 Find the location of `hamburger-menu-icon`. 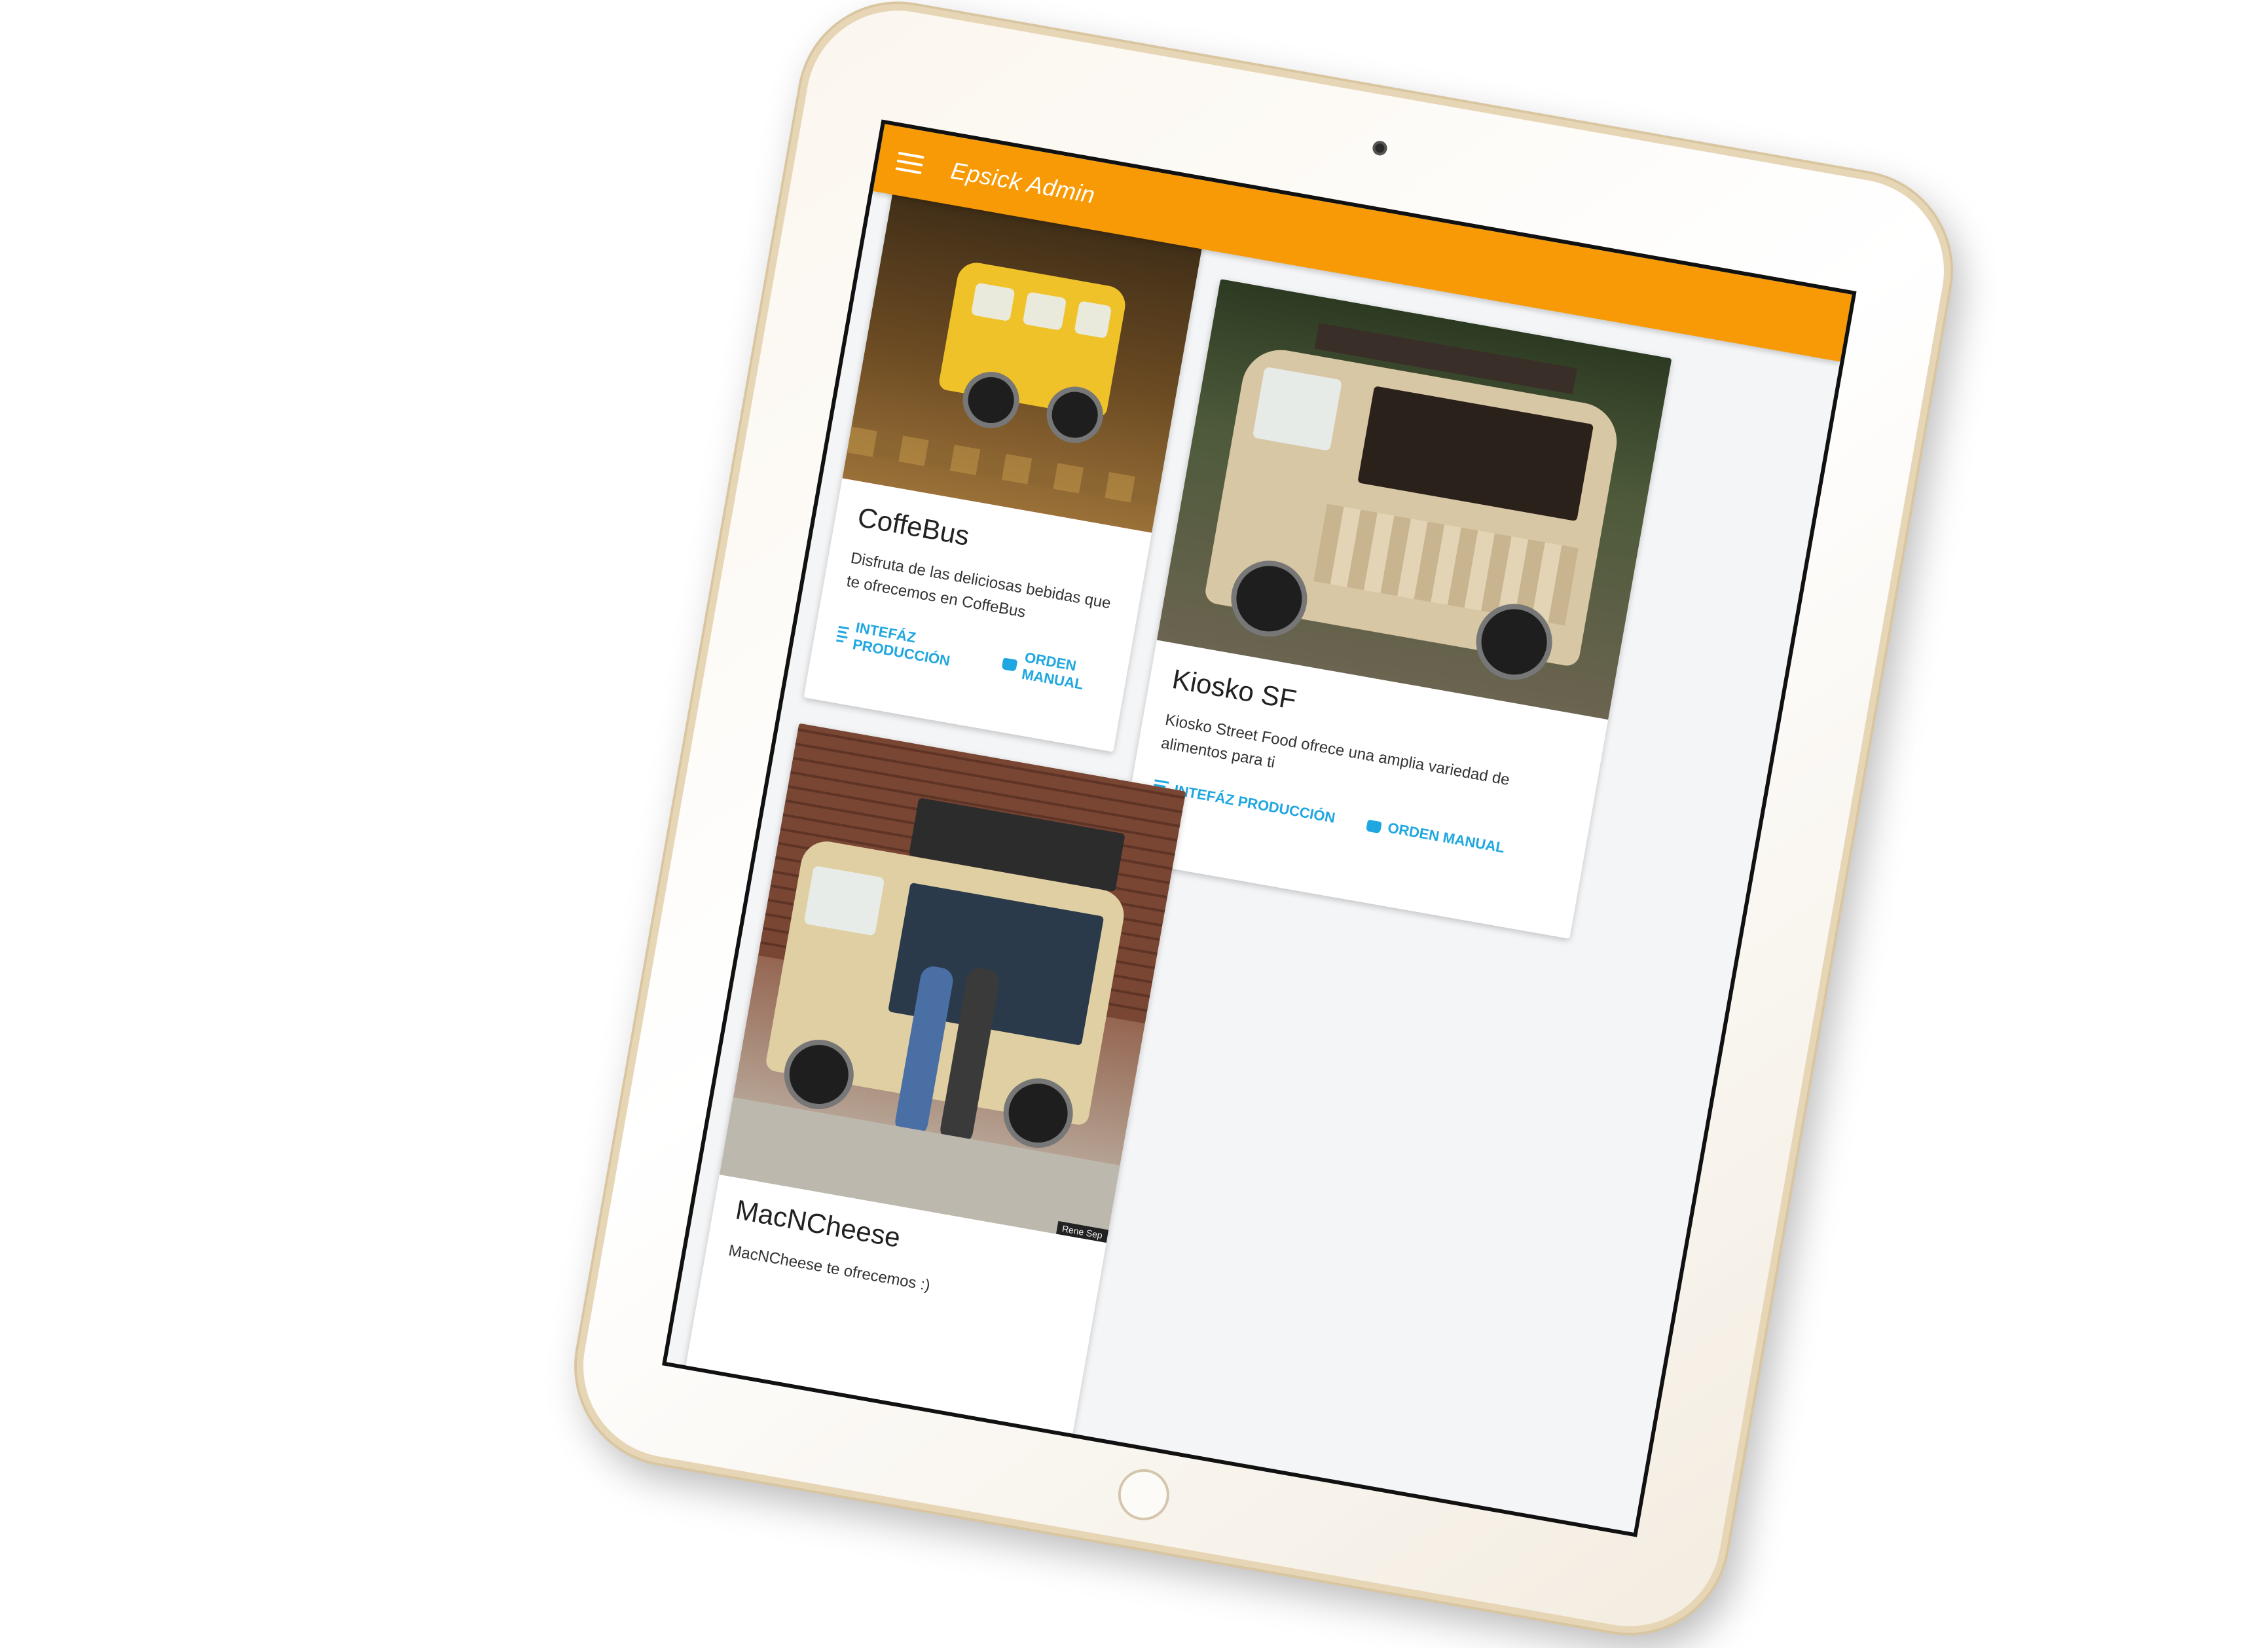

hamburger-menu-icon is located at coordinates (910, 163).